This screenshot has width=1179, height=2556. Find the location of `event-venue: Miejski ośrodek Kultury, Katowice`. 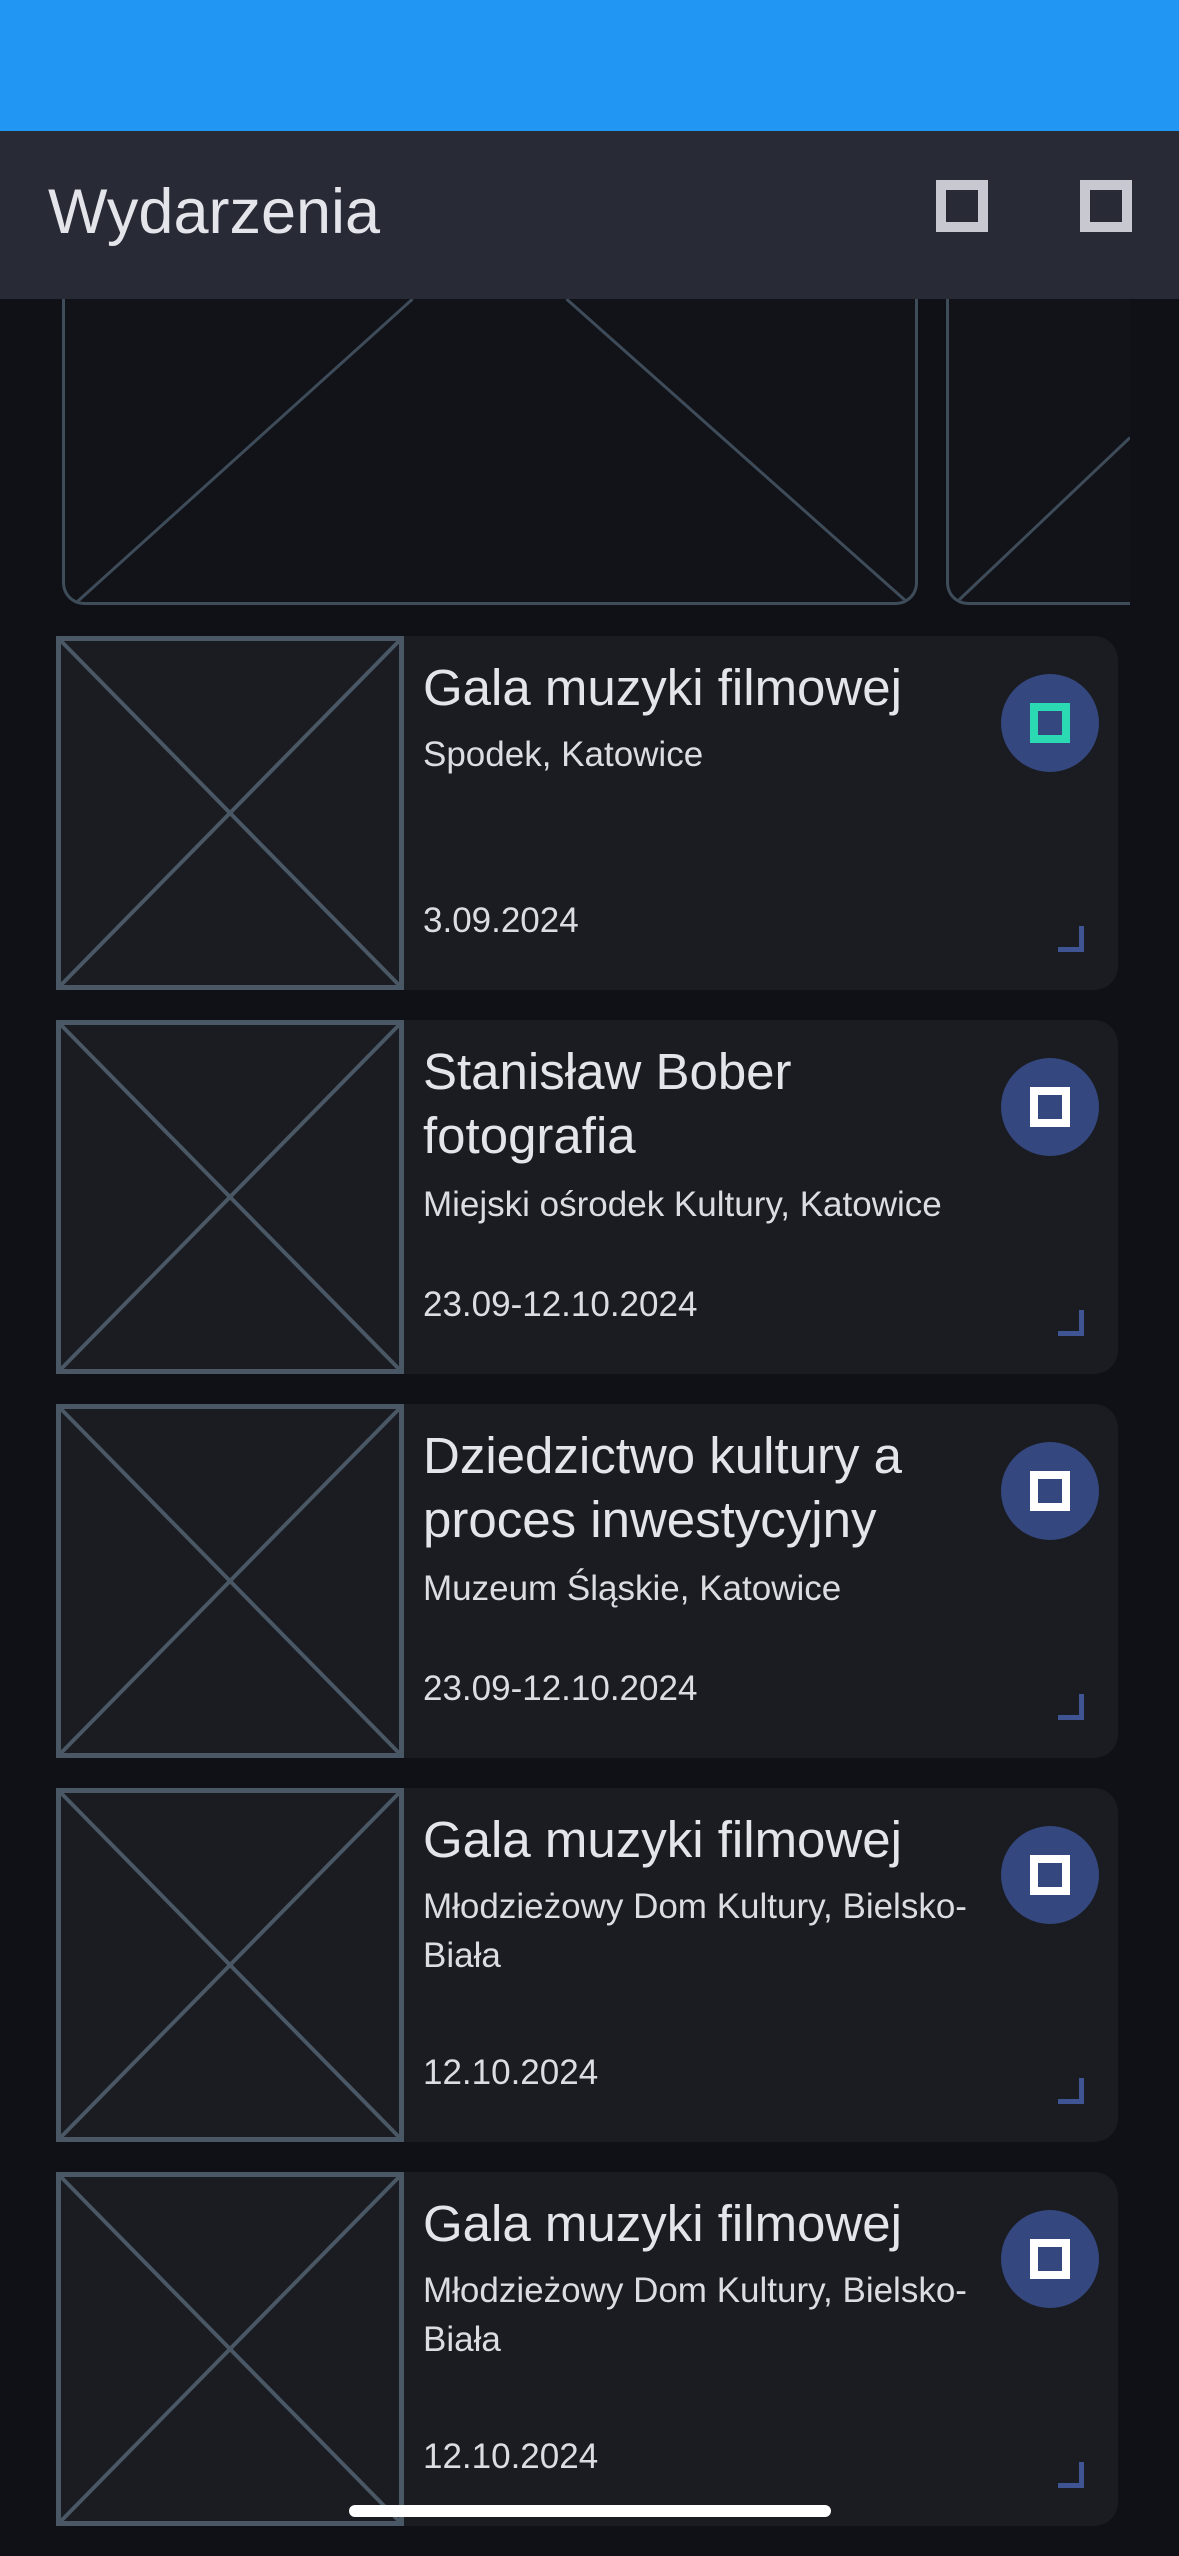

event-venue: Miejski ośrodek Kultury, Katowice is located at coordinates (682, 1204).